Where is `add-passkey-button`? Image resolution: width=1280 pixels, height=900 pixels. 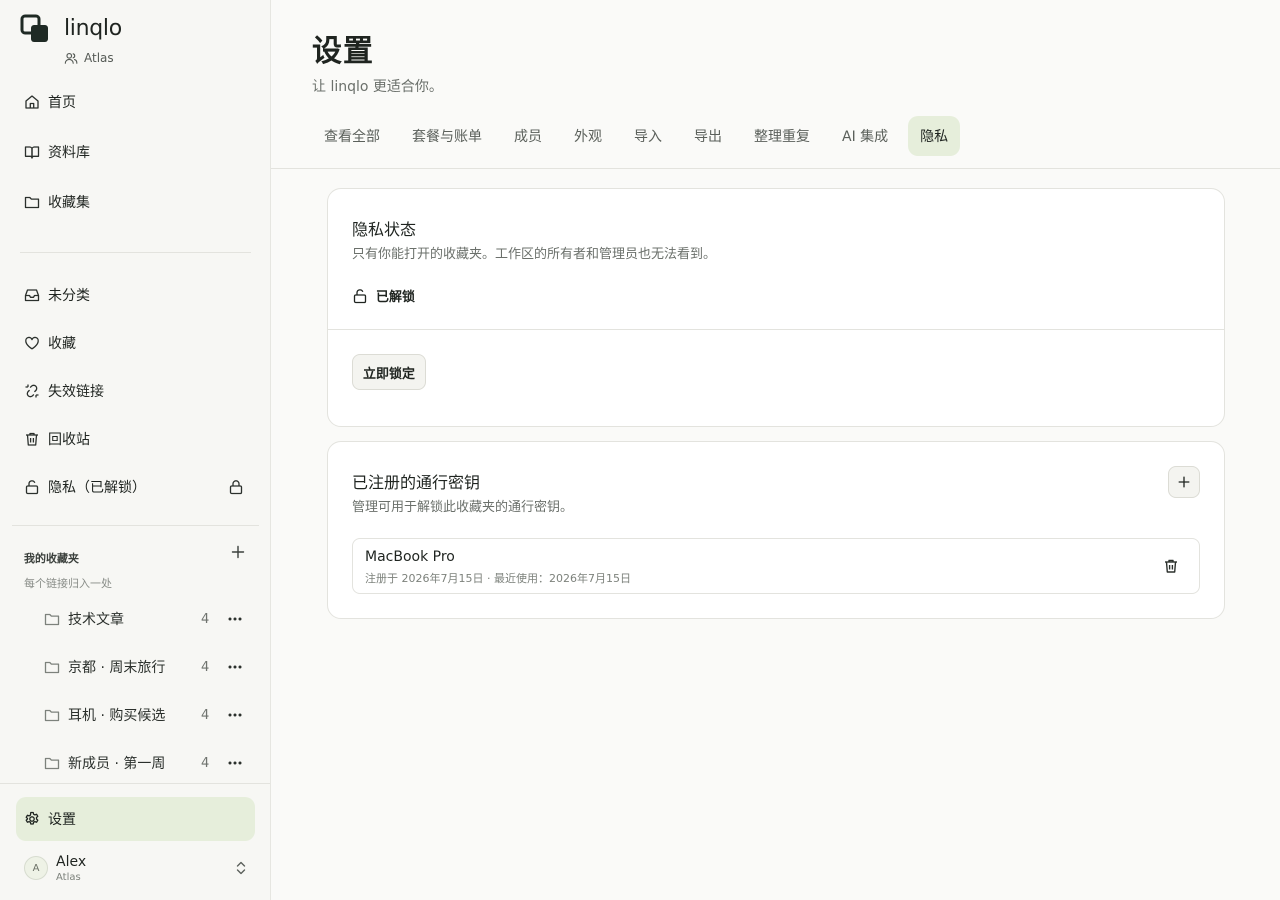 add-passkey-button is located at coordinates (1184, 482).